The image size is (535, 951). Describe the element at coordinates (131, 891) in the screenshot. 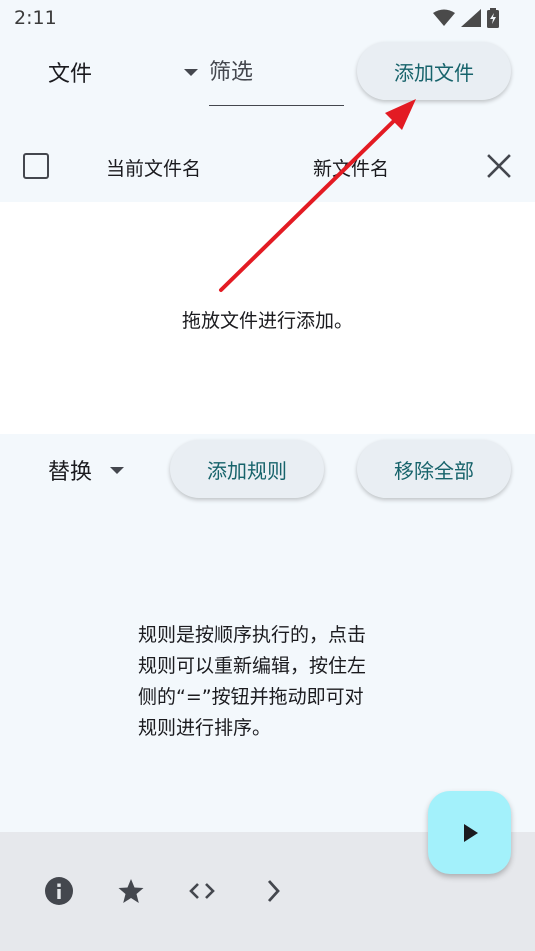

I see `star-icon` at that location.